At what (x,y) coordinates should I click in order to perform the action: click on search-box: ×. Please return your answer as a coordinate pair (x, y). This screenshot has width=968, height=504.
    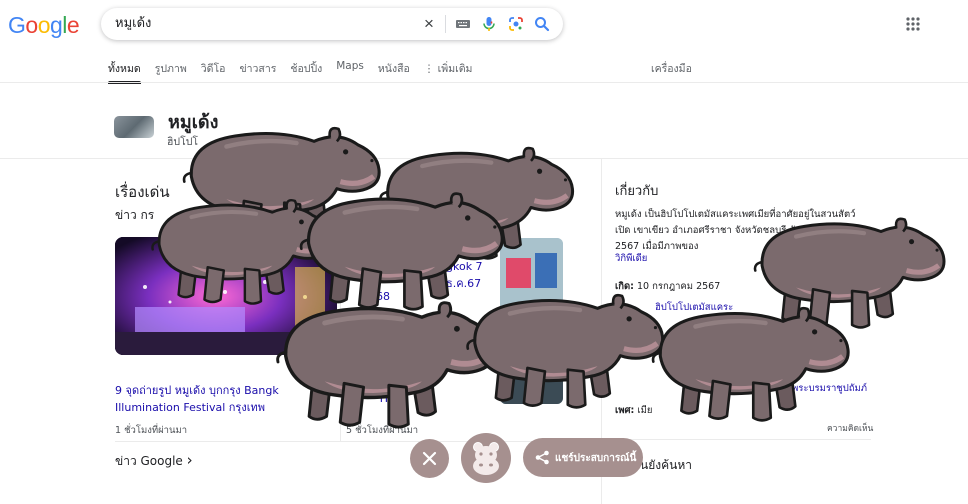
    Looking at the image, I should click on (332, 24).